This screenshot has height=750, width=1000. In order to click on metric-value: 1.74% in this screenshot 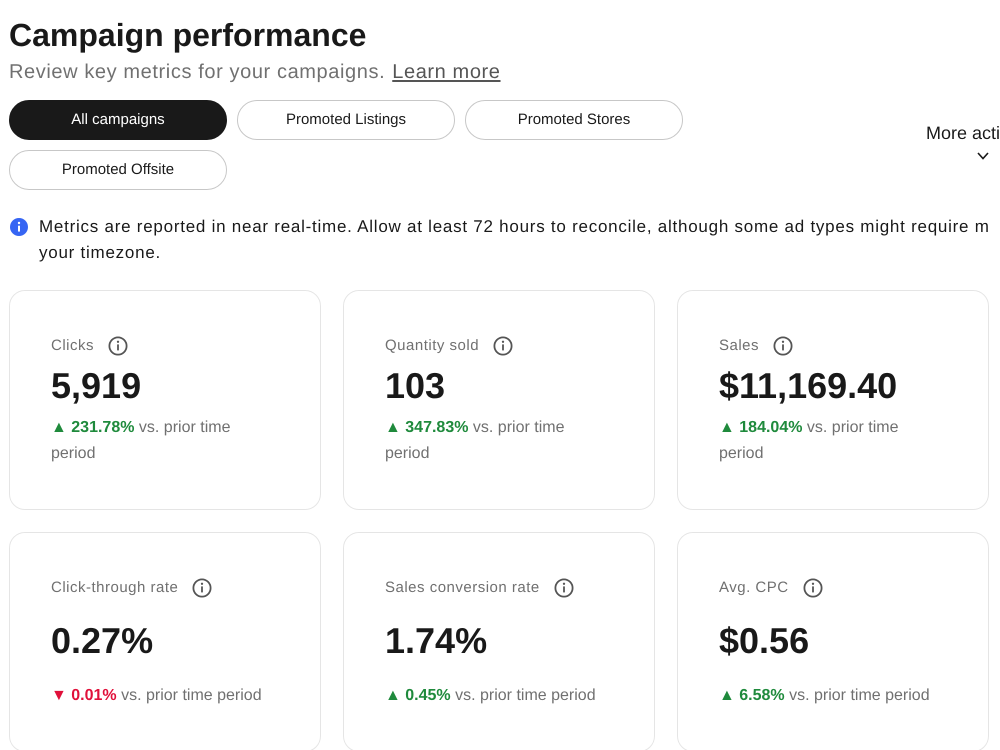, I will do `click(436, 640)`.